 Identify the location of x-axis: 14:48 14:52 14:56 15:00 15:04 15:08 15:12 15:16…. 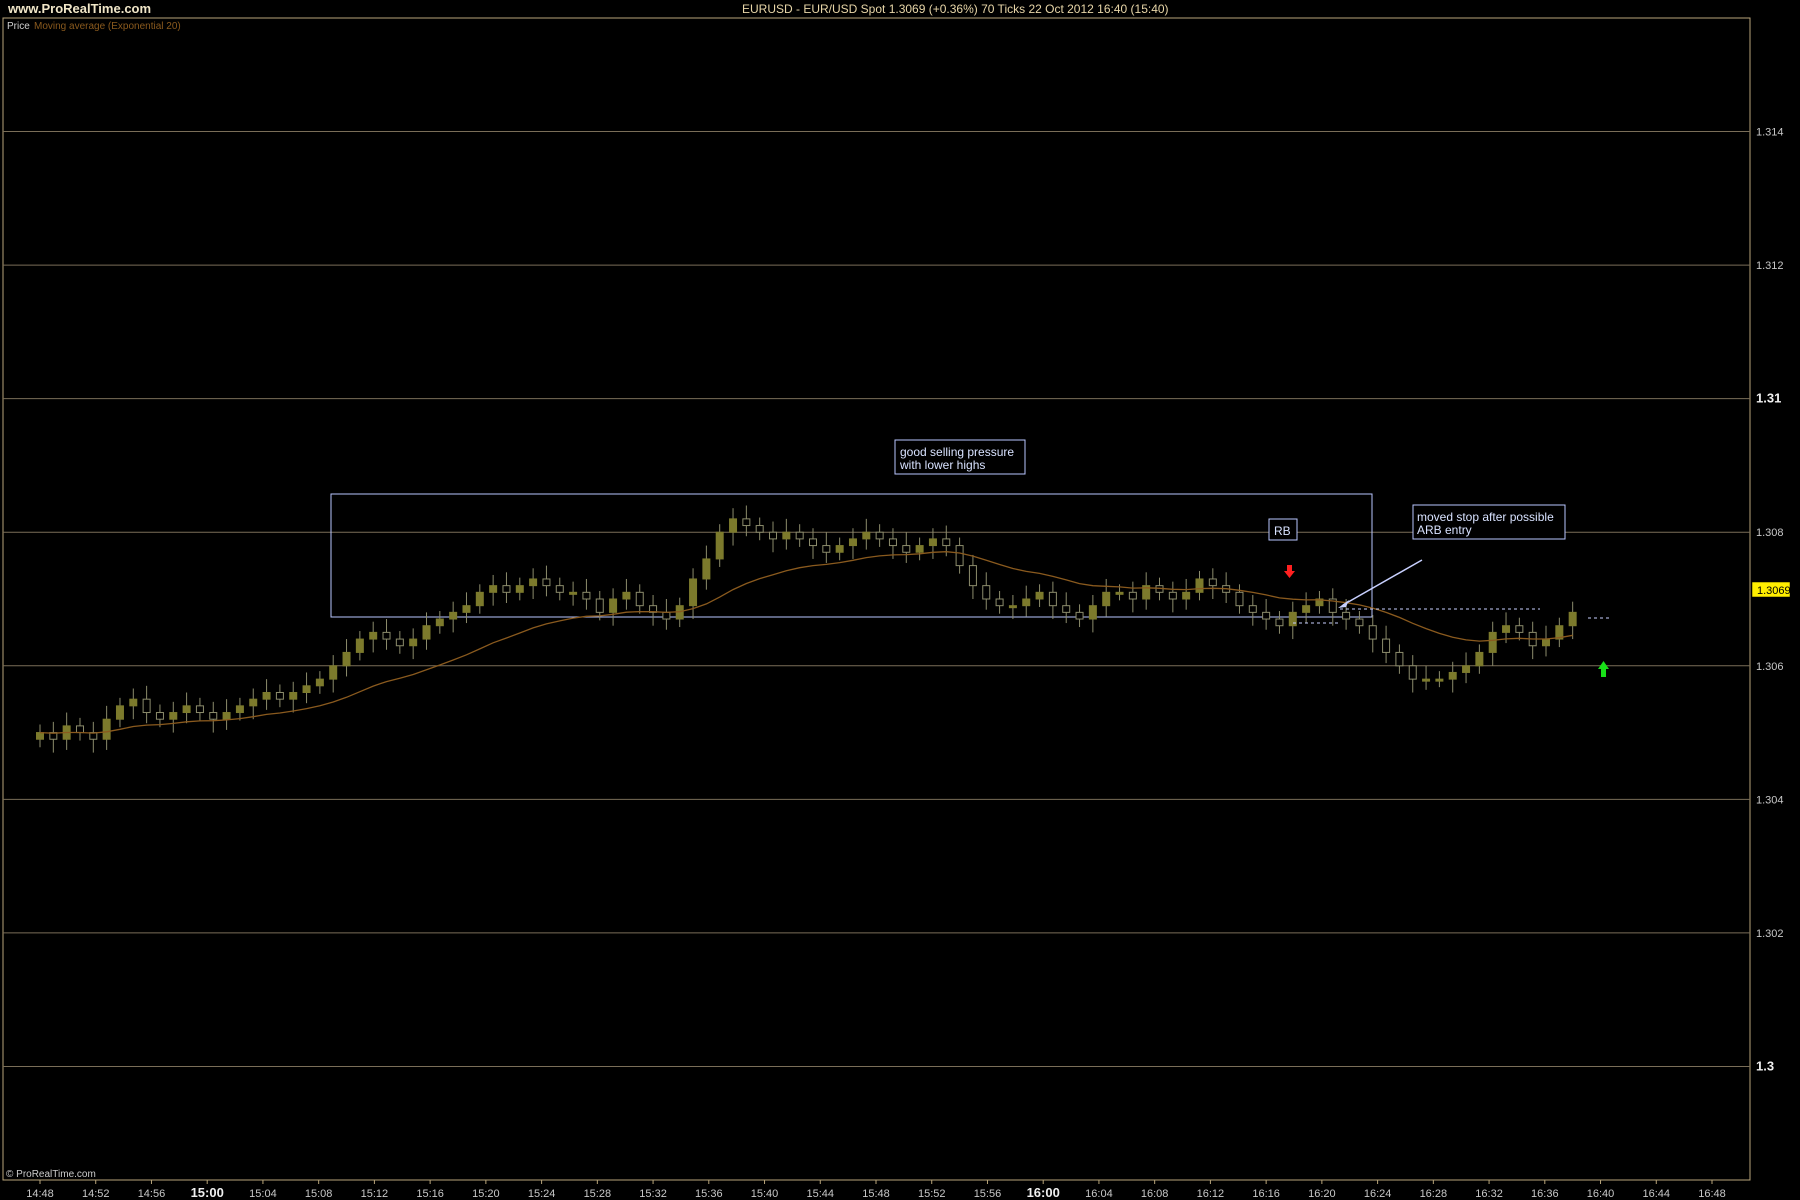
(876, 1190).